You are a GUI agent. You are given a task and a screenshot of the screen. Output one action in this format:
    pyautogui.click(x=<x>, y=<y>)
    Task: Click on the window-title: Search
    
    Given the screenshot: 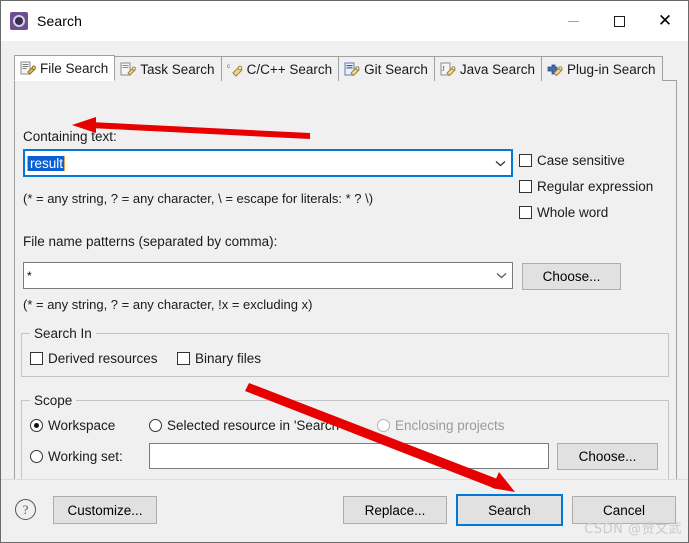 What is the action you would take?
    pyautogui.click(x=59, y=21)
    